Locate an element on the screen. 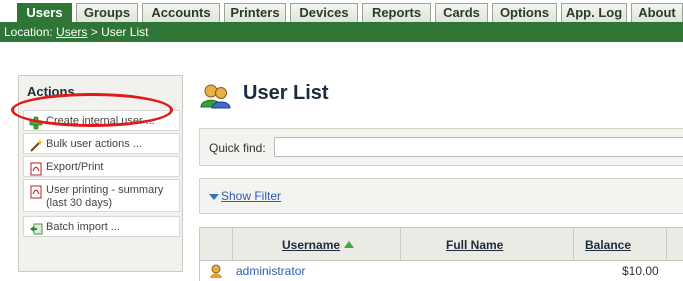 Image resolution: width=683 pixels, height=281 pixels. breadcrumb-users-link: Users is located at coordinates (71, 32).